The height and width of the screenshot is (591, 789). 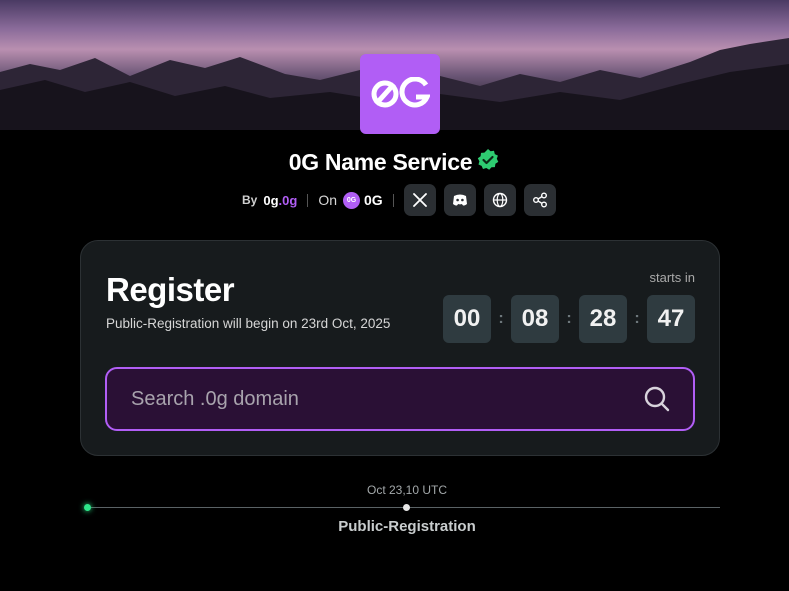 I want to click on discord-icon, so click(x=459, y=200).